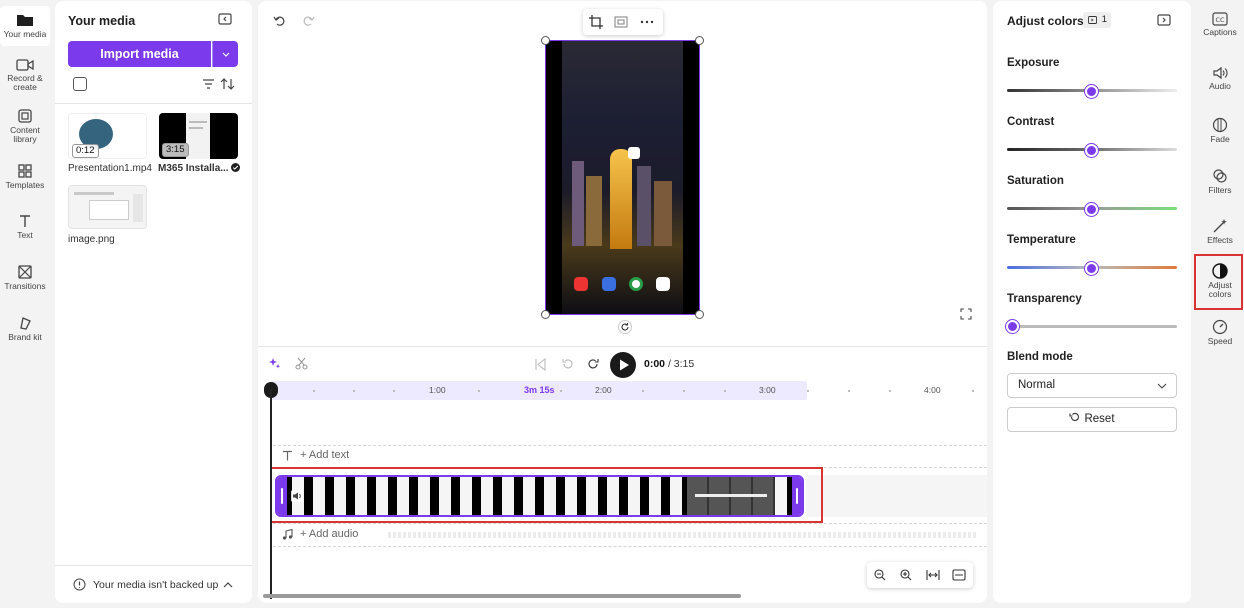 This screenshot has width=1244, height=608. Describe the element at coordinates (1220, 125) in the screenshot. I see `fade-icon` at that location.